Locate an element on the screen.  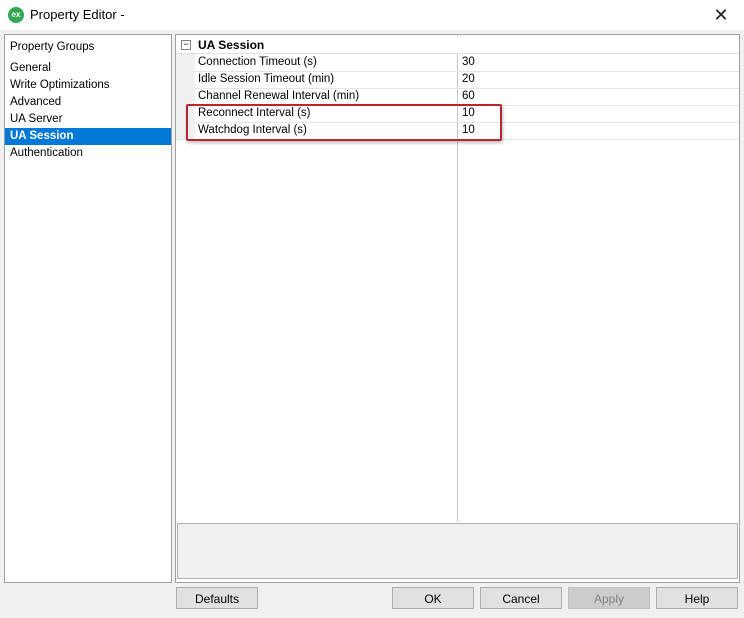
property-description-area is located at coordinates (457, 551).